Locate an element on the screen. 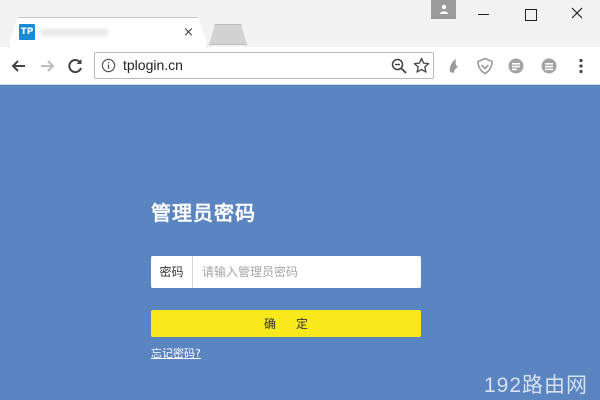  profile-button is located at coordinates (443, 9).